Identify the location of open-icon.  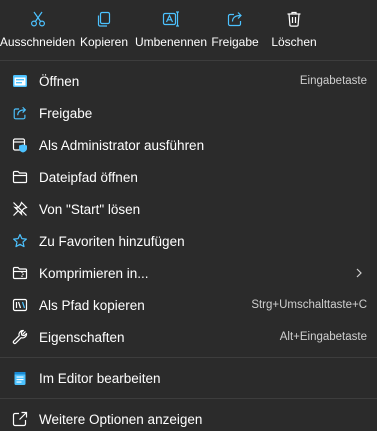
(20, 81).